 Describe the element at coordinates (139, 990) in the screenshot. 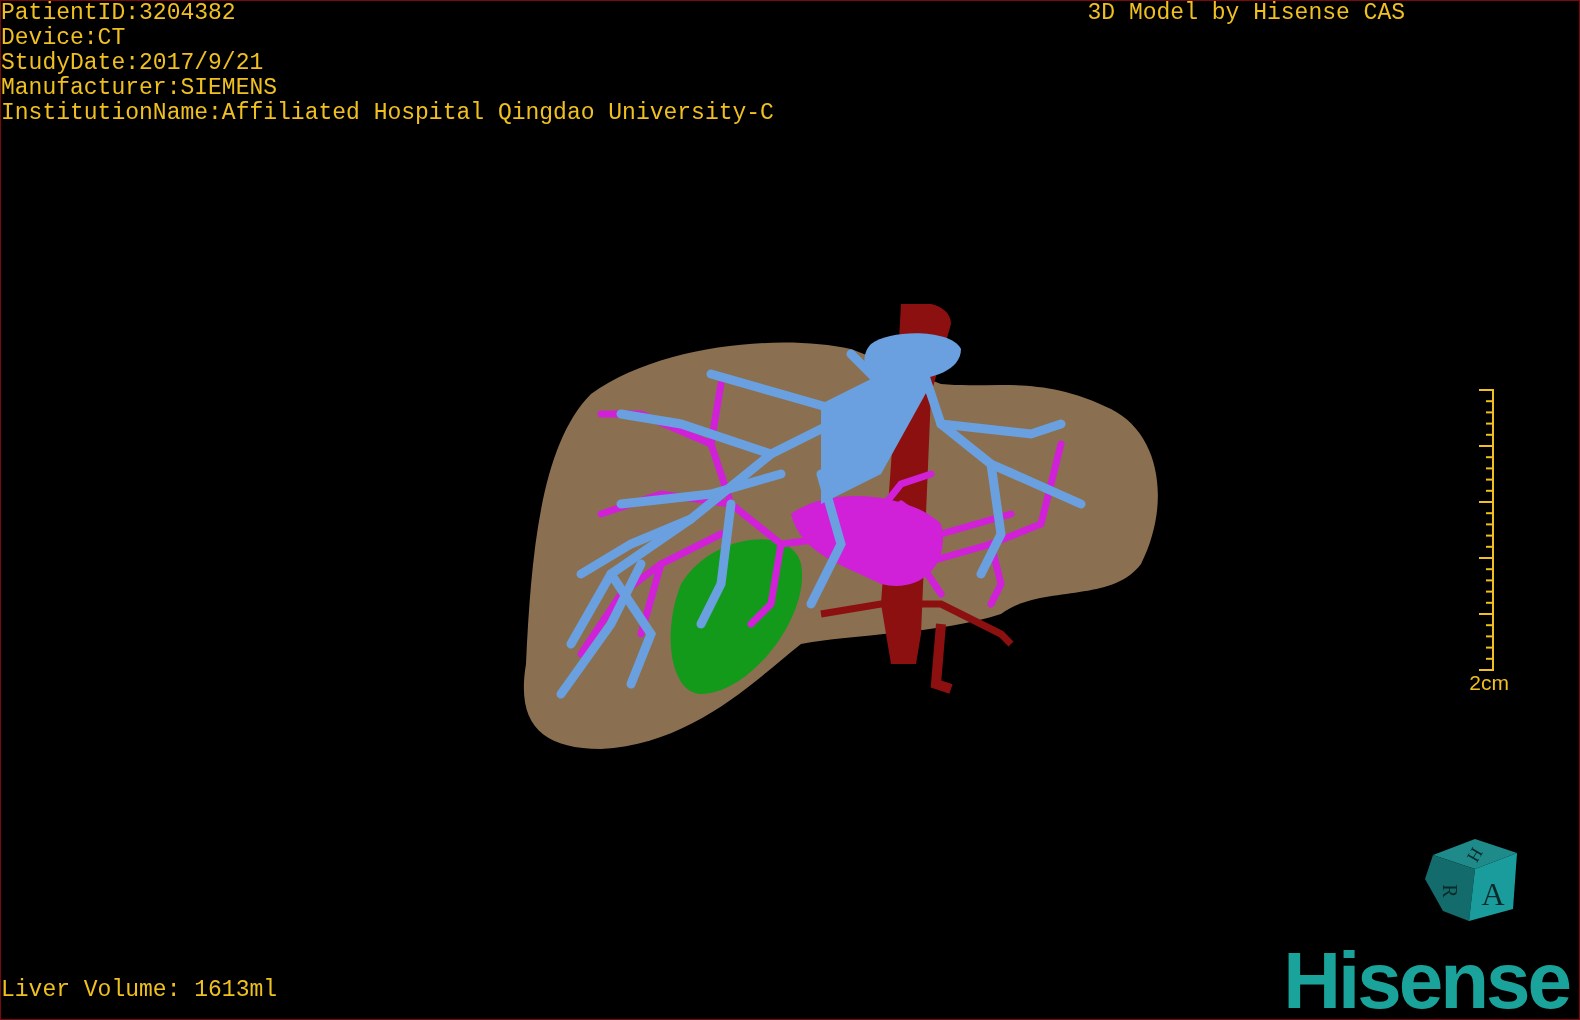

I see `liver-volume-text: Liver Volume: 1613ml` at that location.